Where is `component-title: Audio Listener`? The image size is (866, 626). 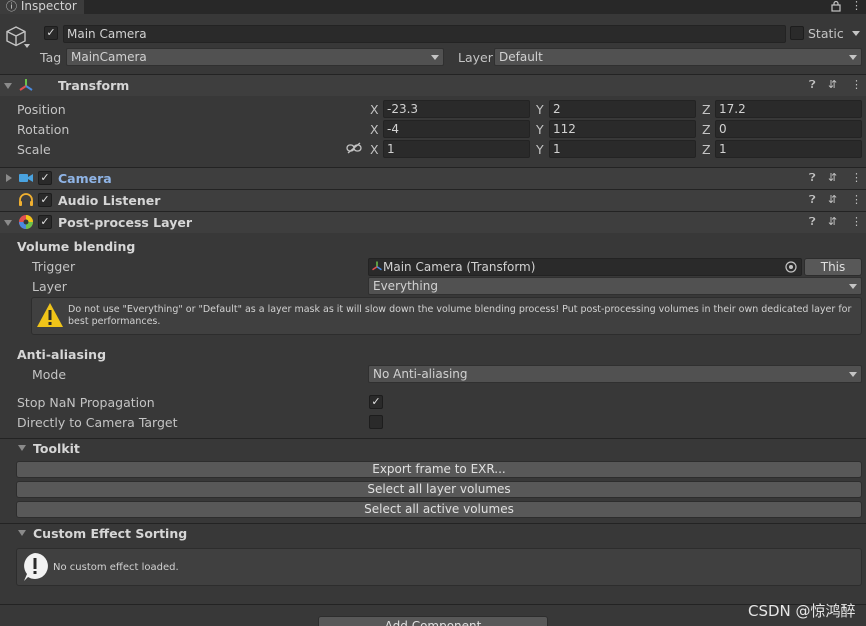 component-title: Audio Listener is located at coordinates (109, 200).